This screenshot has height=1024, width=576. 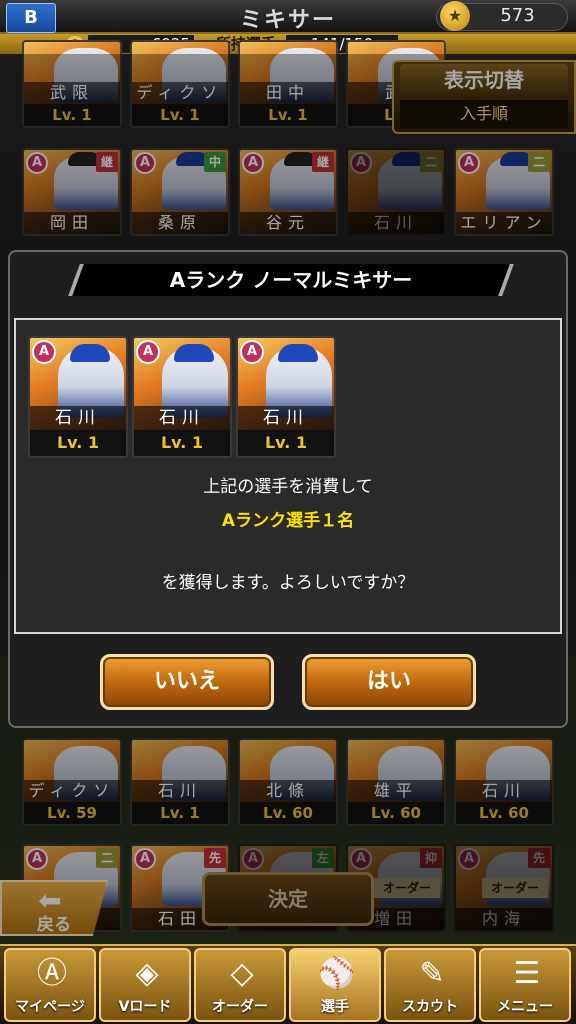 What do you see at coordinates (242, 973) in the screenshot?
I see `field-icon: ◇` at bounding box center [242, 973].